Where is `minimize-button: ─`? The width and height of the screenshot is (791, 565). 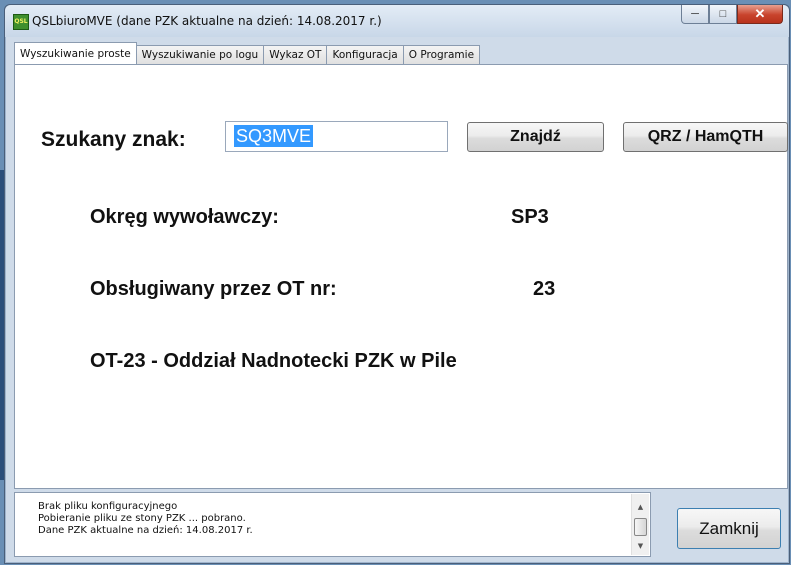
minimize-button: ─ is located at coordinates (695, 14).